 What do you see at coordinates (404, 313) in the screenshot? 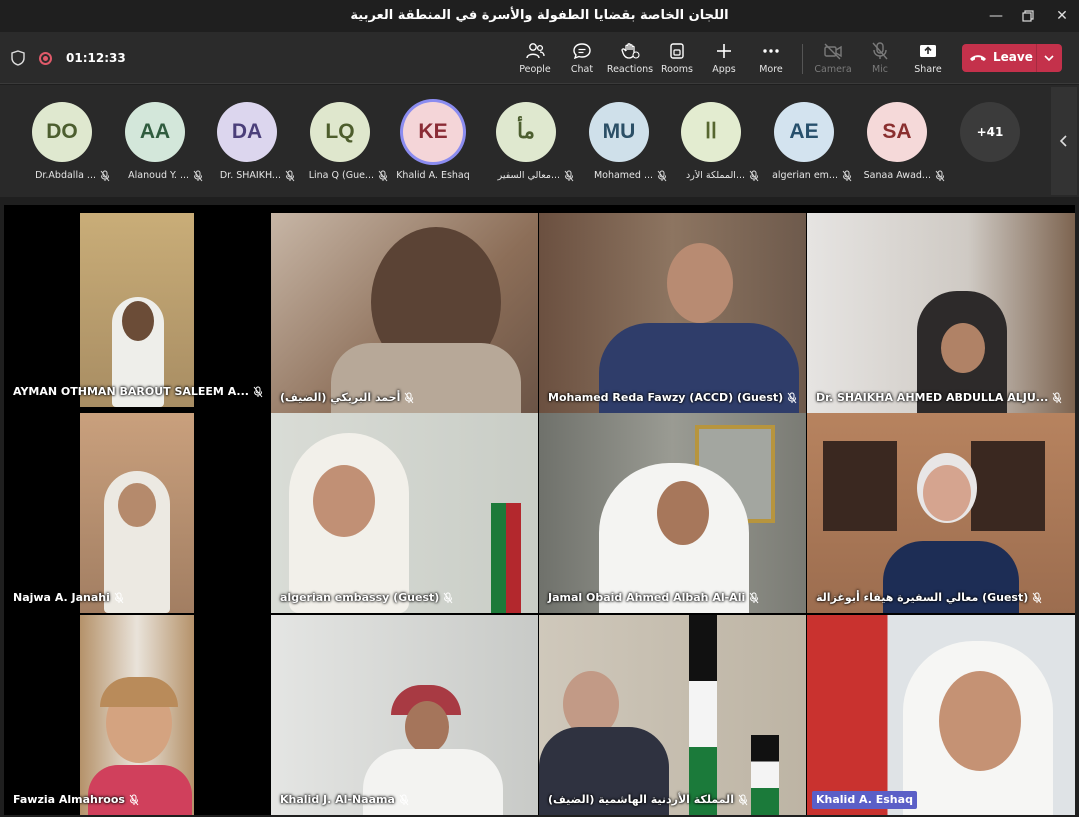
I see `video-tile: (أحمد البريكي (الضيف` at bounding box center [404, 313].